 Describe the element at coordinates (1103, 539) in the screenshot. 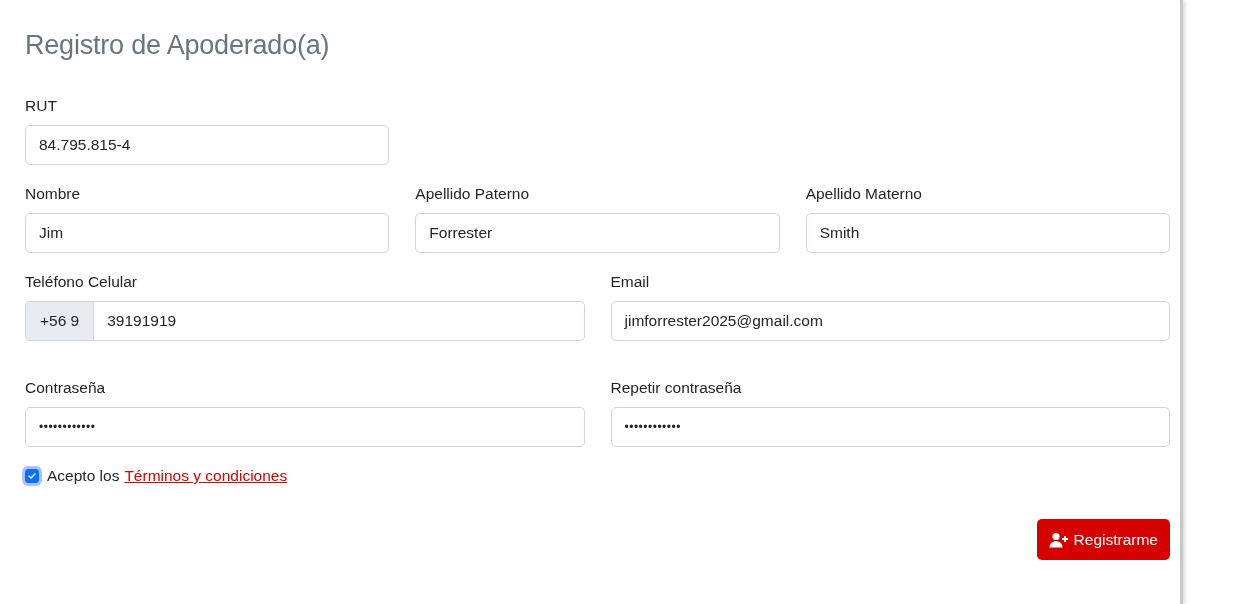

I see `register-button: Registrarme` at that location.